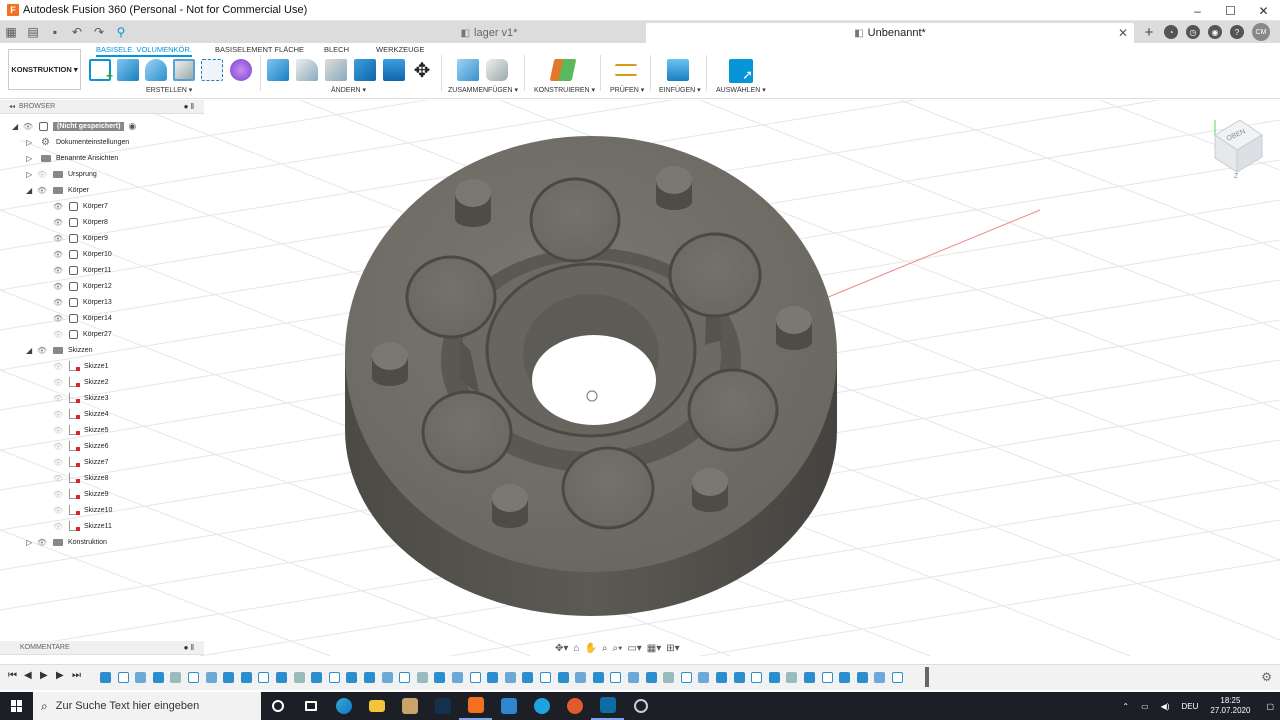  I want to click on fillet-icon, so click(307, 70).